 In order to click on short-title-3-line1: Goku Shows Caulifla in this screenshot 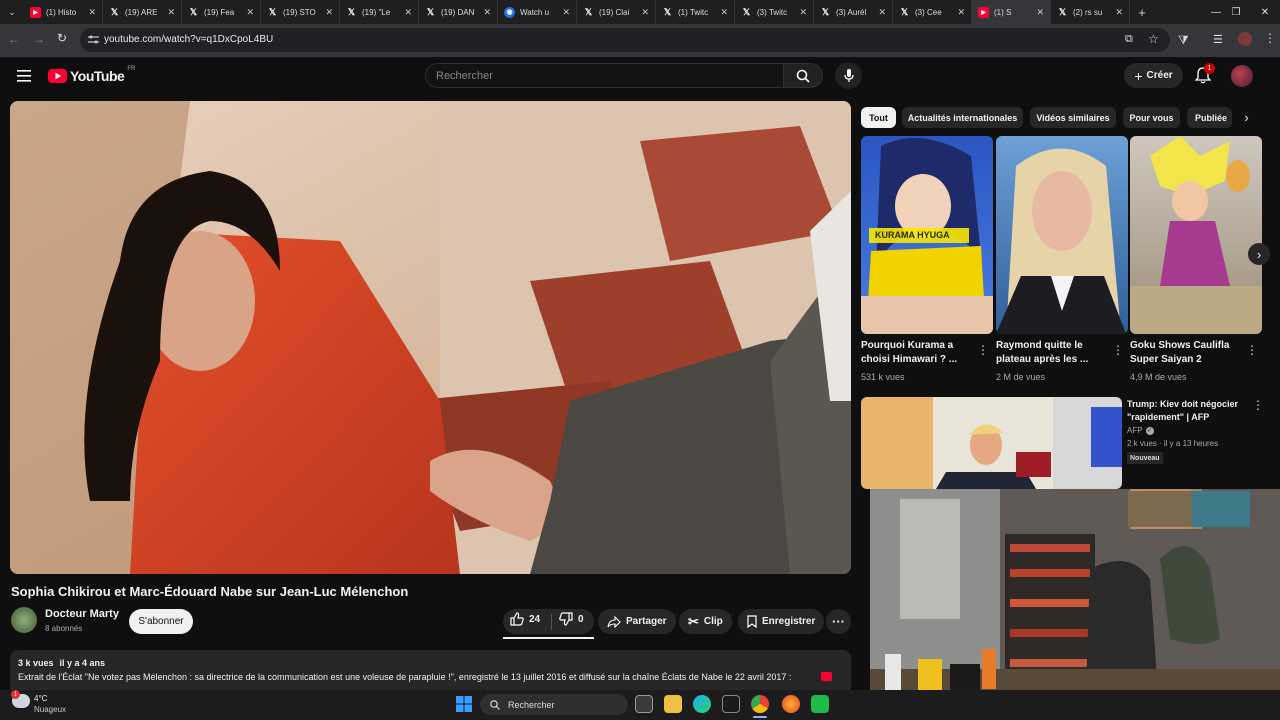, I will do `click(1180, 345)`.